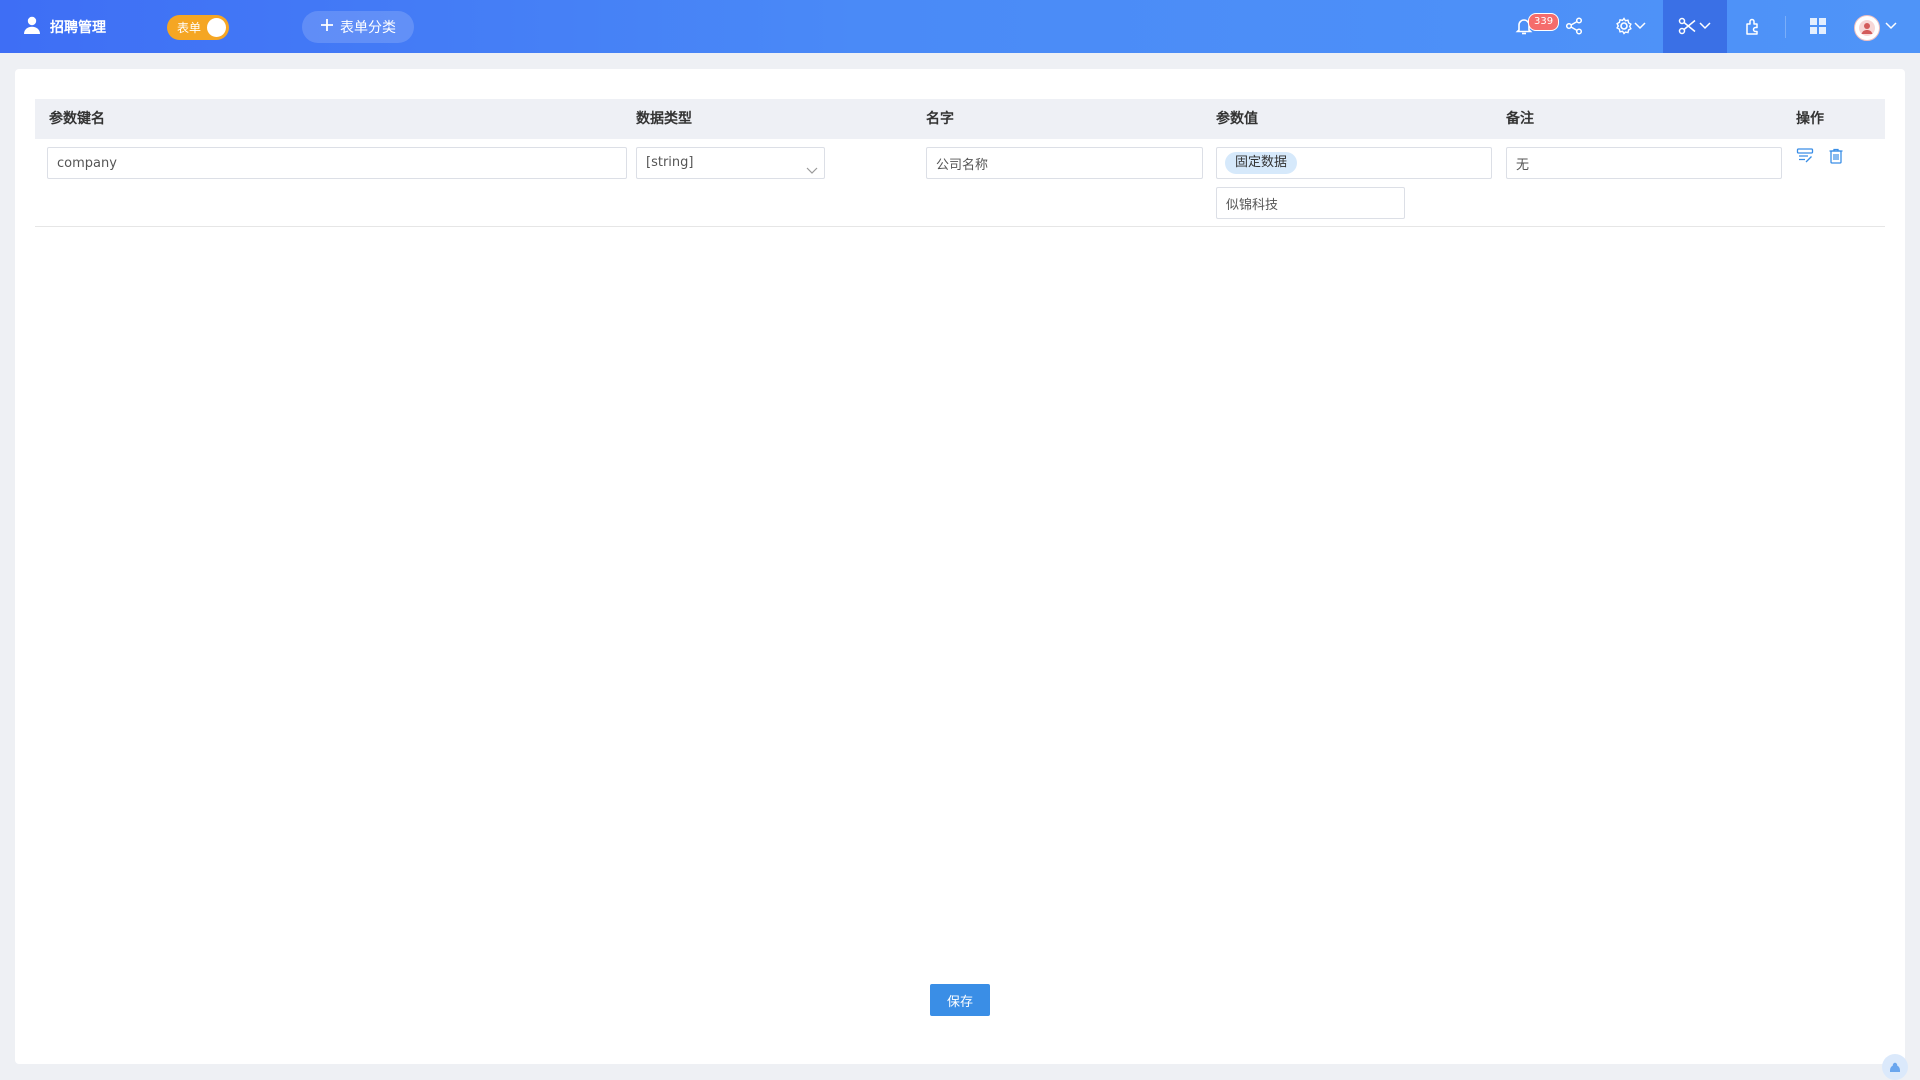 This screenshot has width=1920, height=1080. I want to click on top-bar: 招聘管理 表单 表单分类 339, so click(960, 26).